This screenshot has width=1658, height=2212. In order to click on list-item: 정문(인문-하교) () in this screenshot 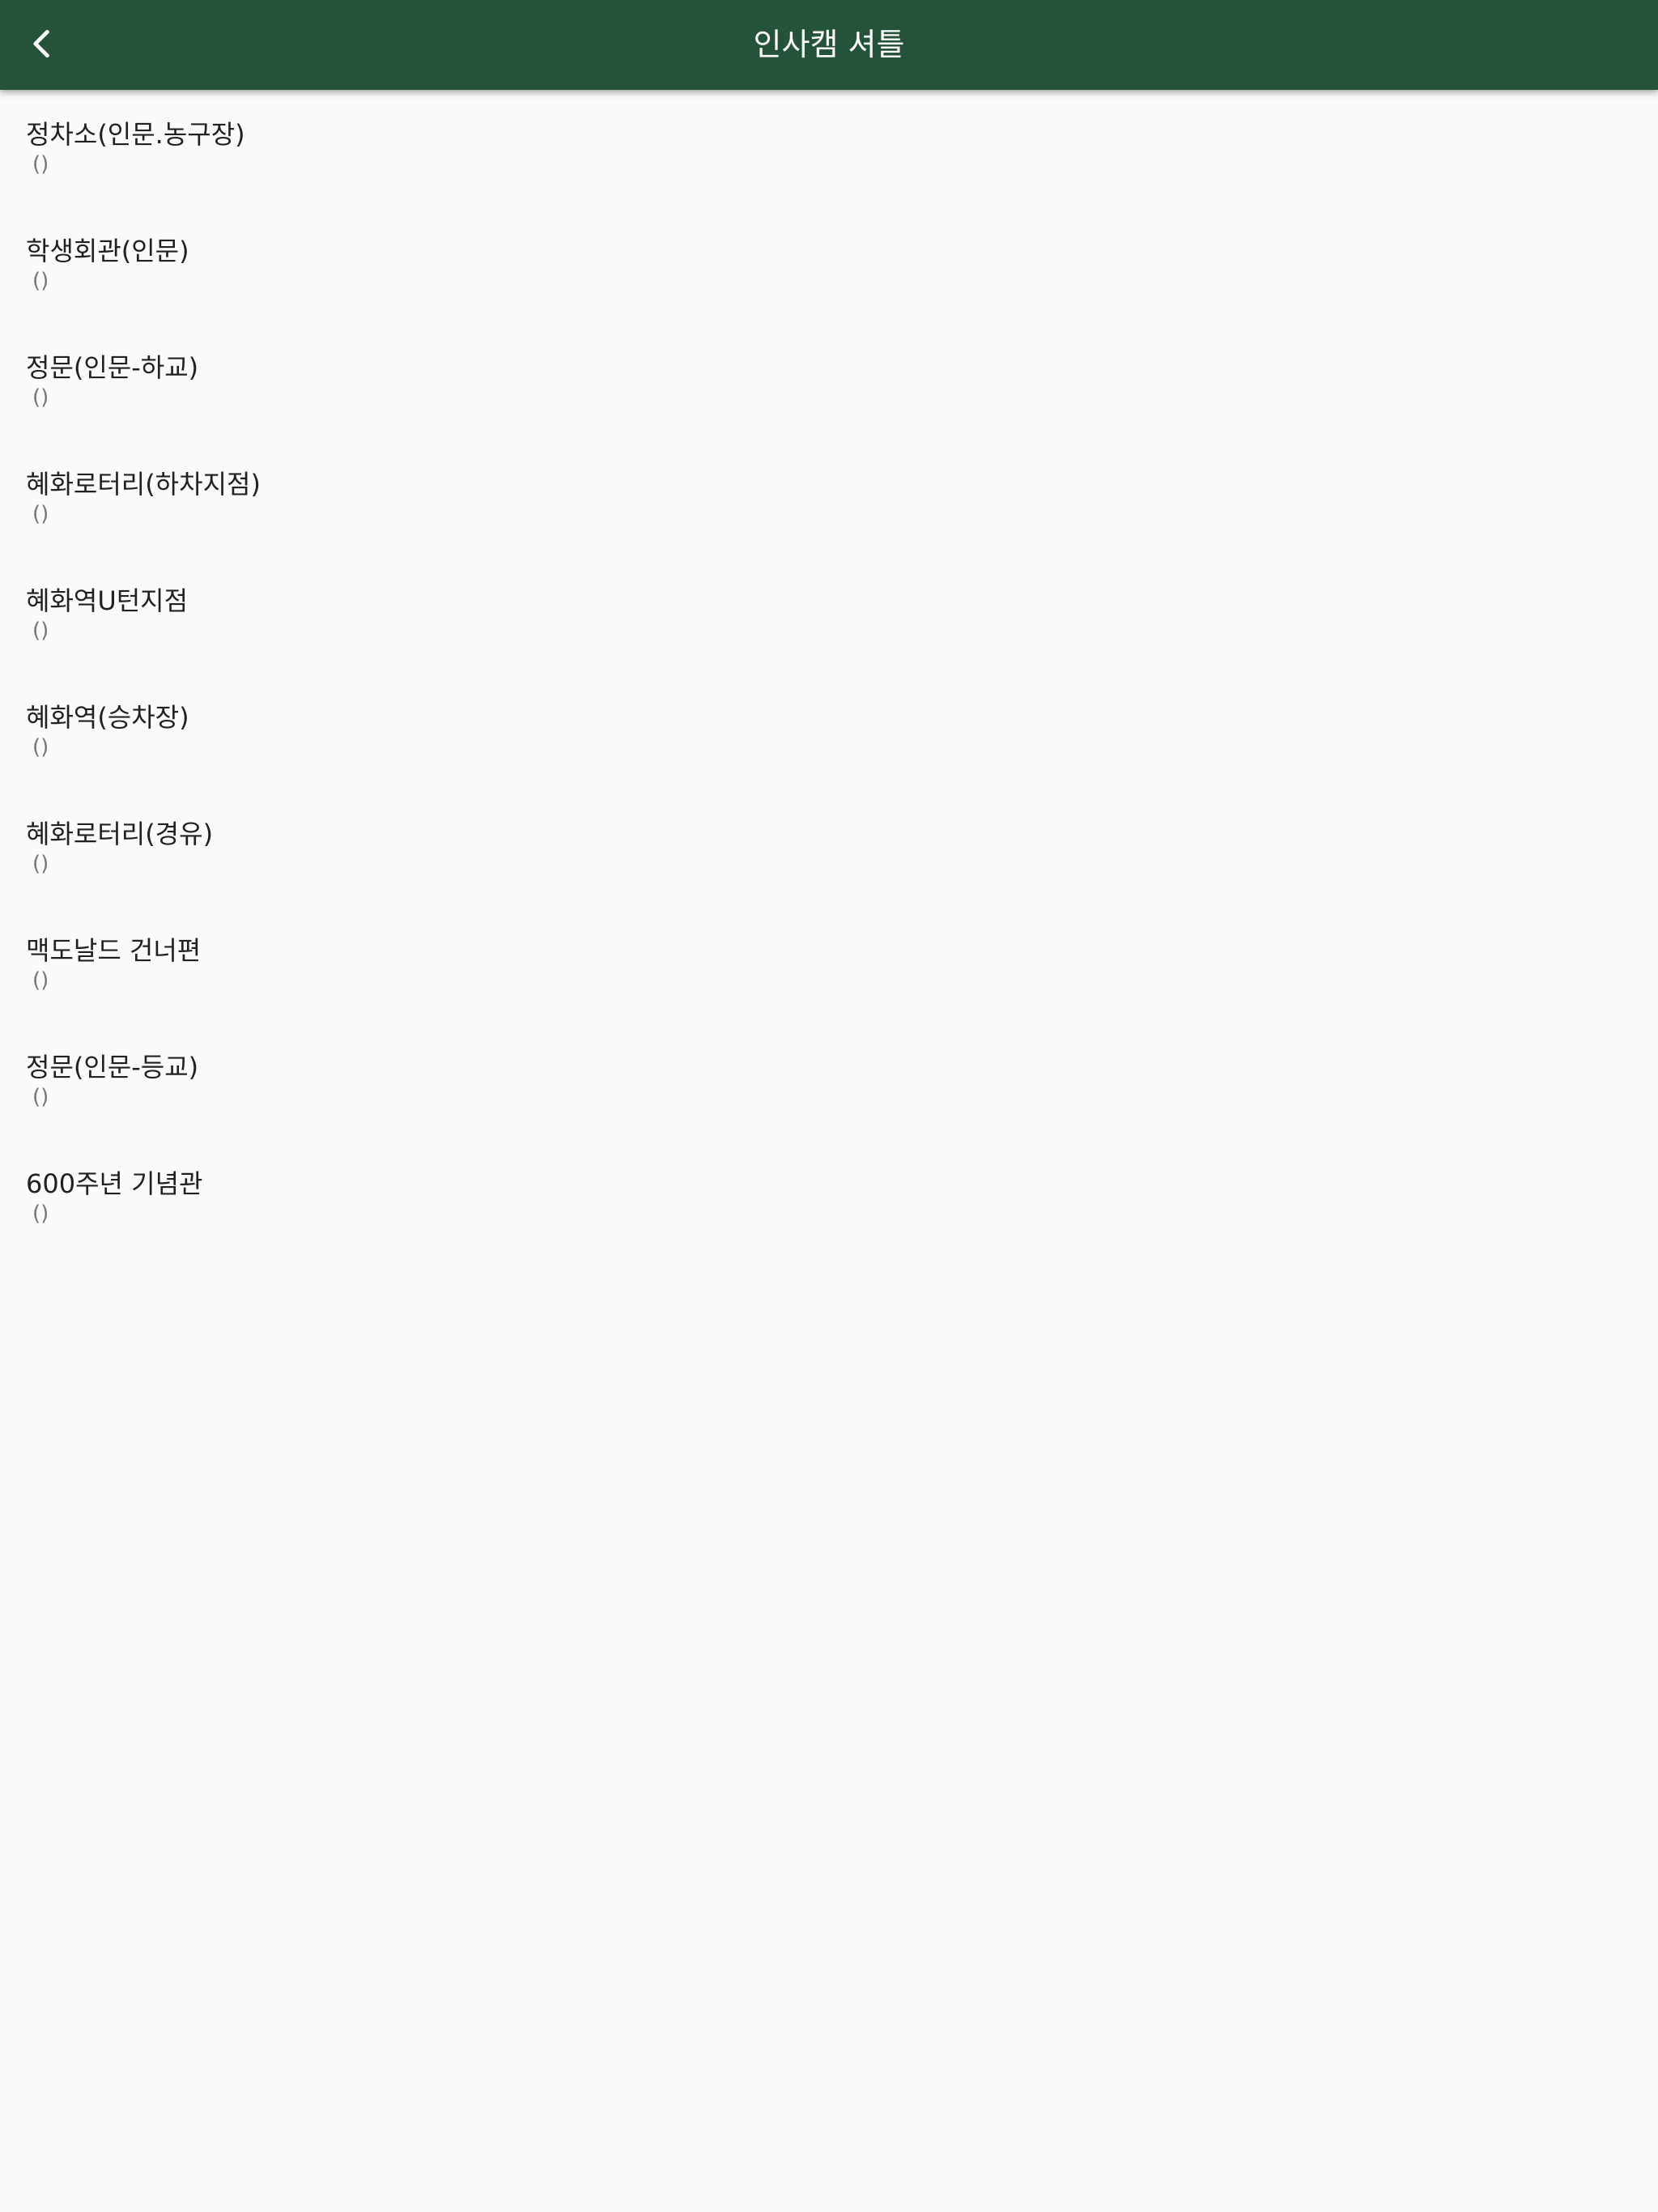, I will do `click(829, 382)`.